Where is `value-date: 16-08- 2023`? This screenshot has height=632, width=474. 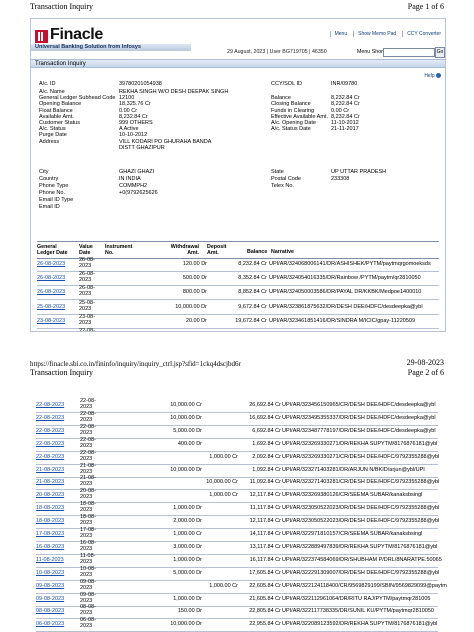 value-date: 16-08- 2023 is located at coordinates (88, 546).